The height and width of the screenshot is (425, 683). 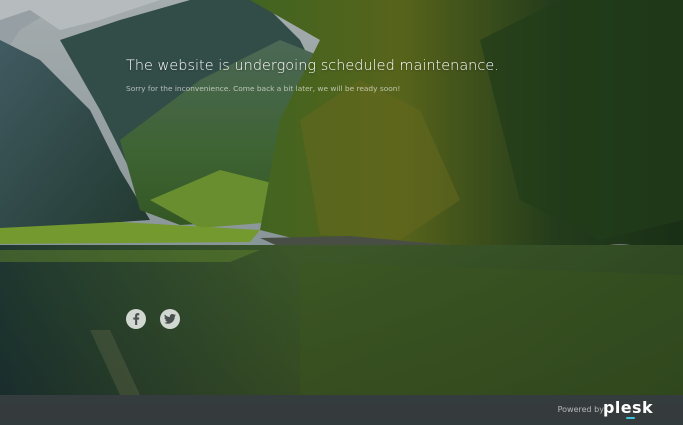 I want to click on social-links, so click(x=153, y=319).